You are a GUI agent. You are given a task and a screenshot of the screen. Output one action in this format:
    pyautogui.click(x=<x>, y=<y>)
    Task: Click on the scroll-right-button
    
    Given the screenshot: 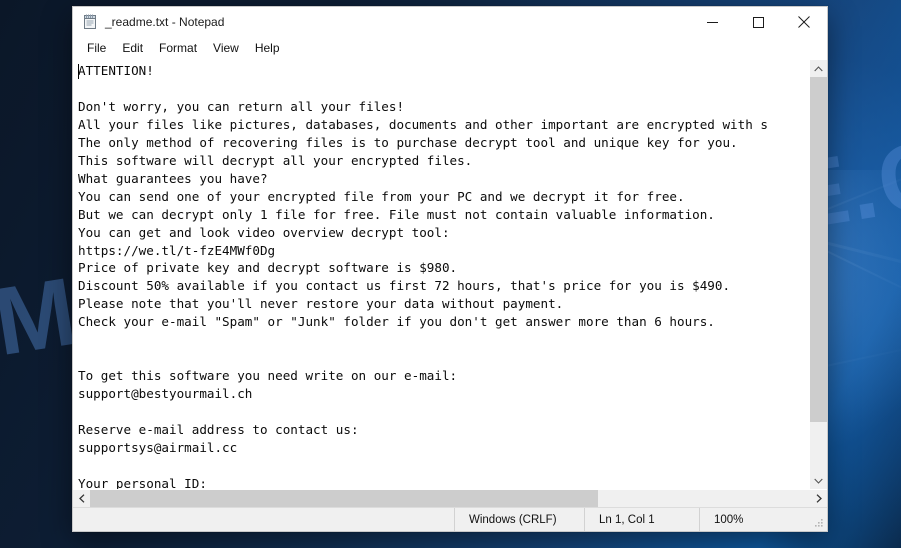 What is the action you would take?
    pyautogui.click(x=818, y=498)
    